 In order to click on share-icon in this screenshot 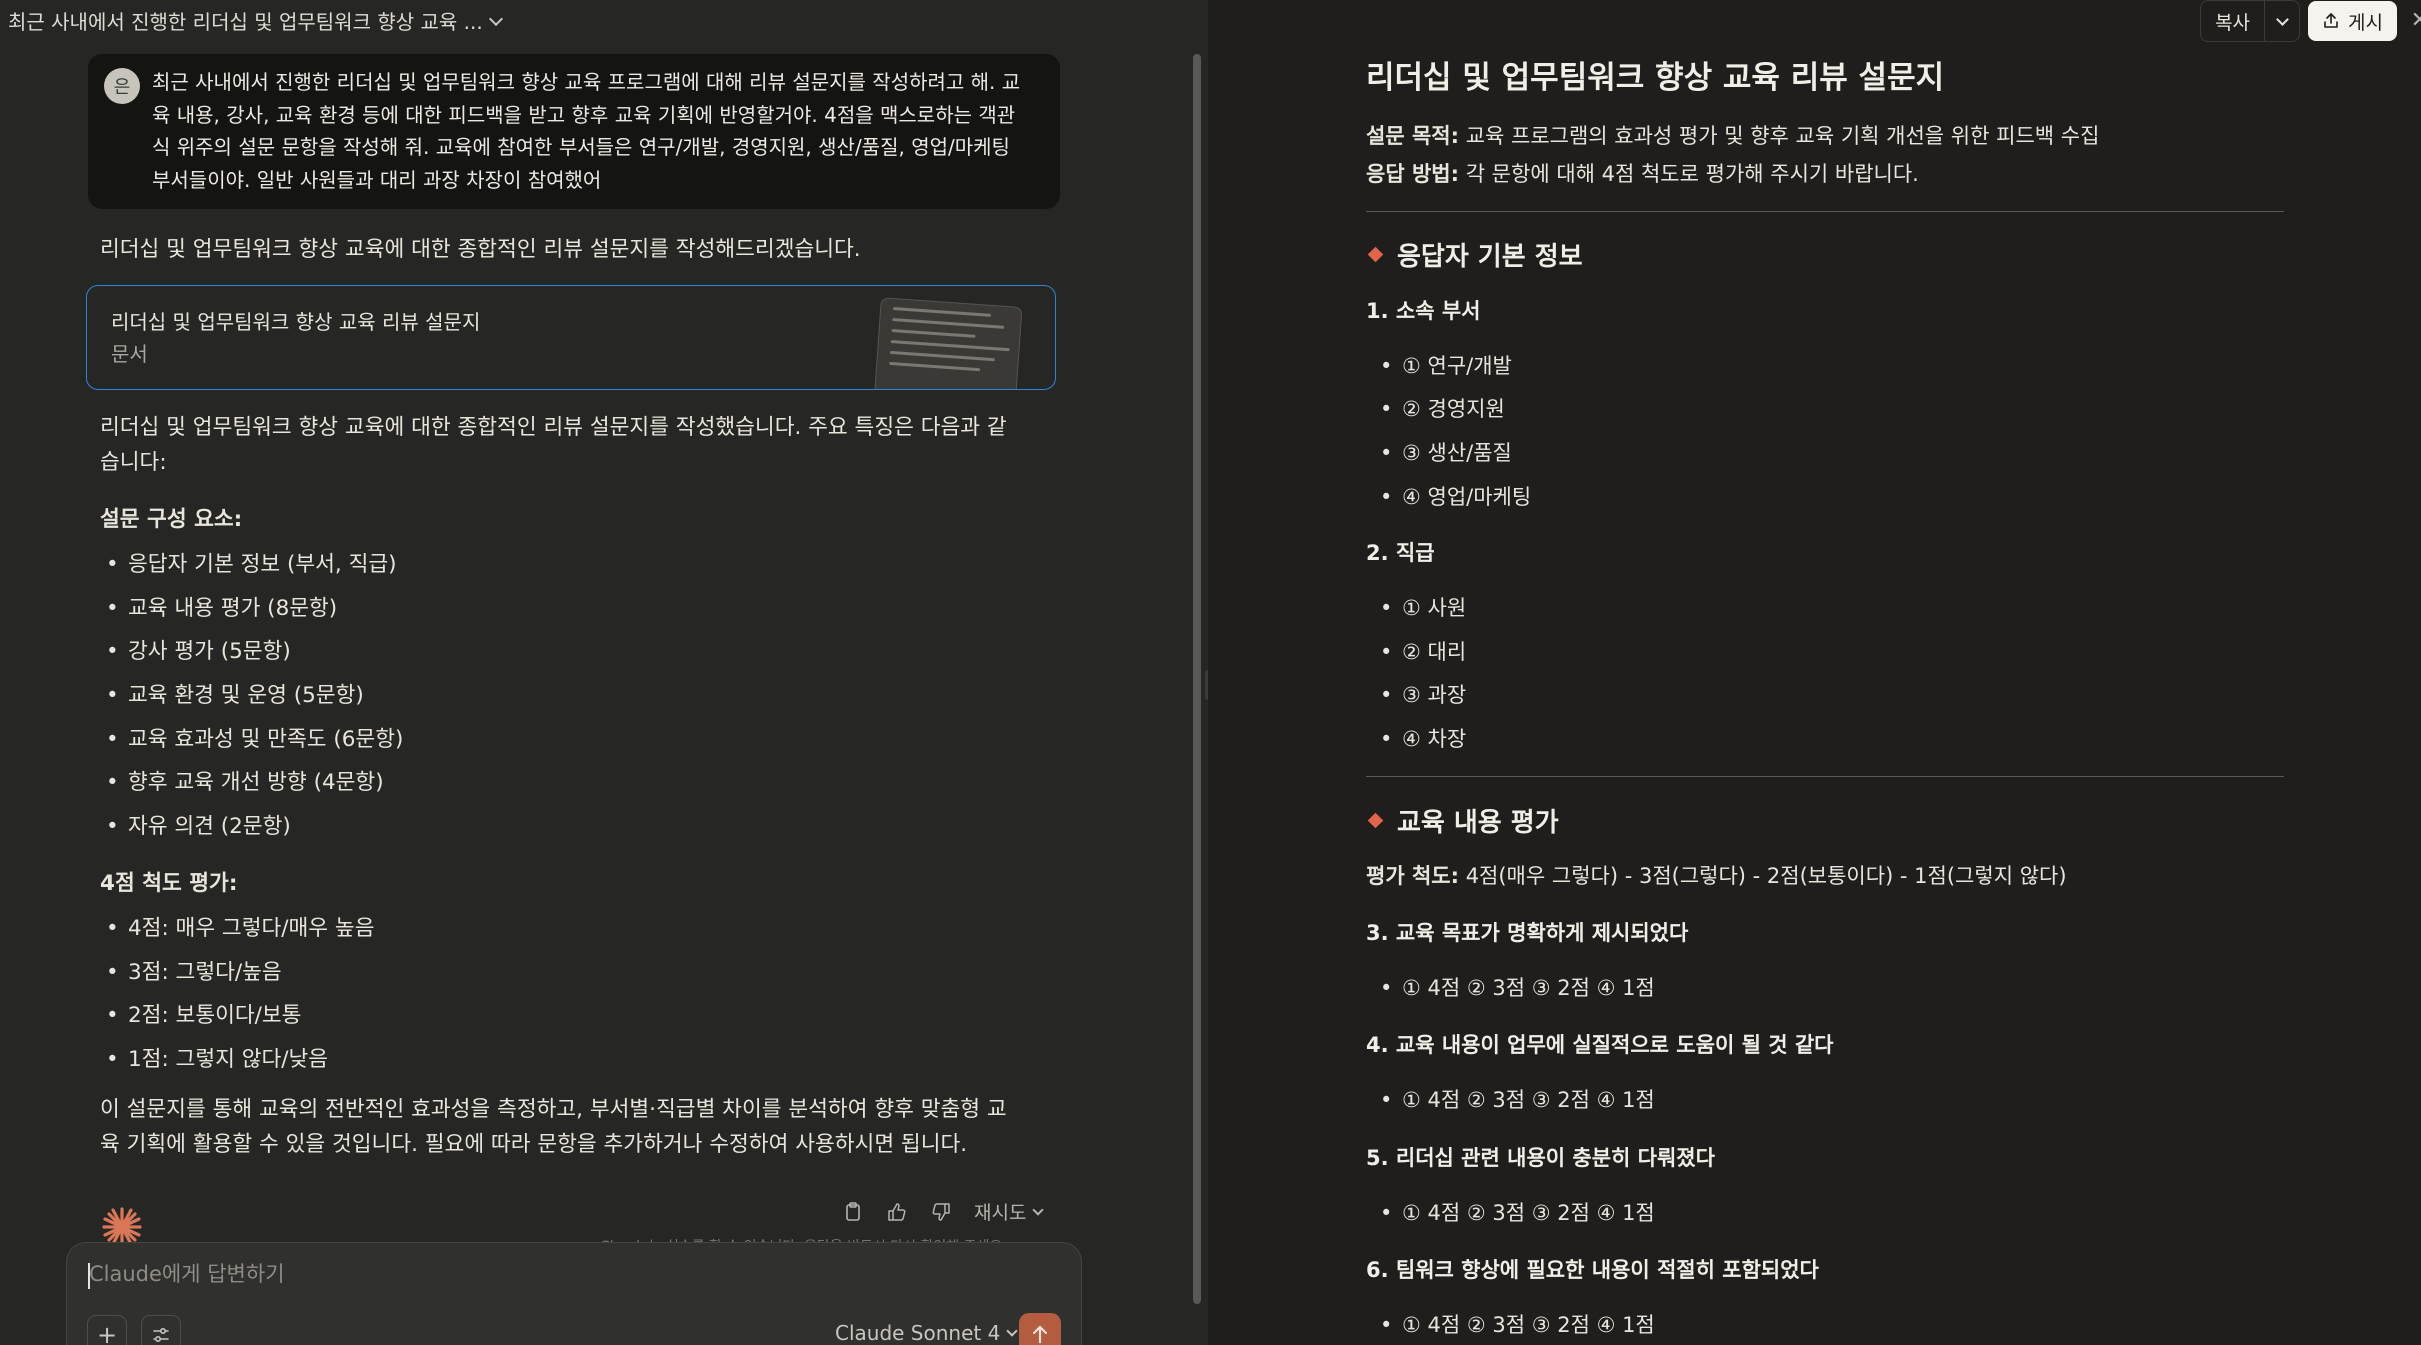, I will do `click(2331, 20)`.